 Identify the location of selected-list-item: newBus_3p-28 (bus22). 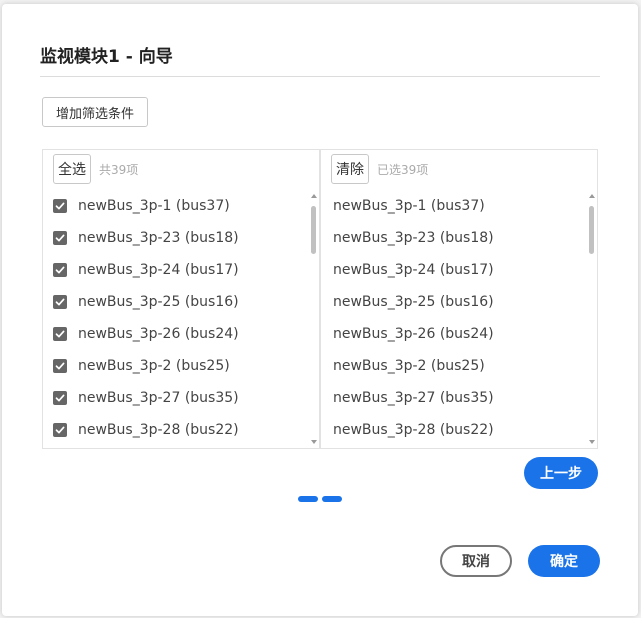
(455, 430).